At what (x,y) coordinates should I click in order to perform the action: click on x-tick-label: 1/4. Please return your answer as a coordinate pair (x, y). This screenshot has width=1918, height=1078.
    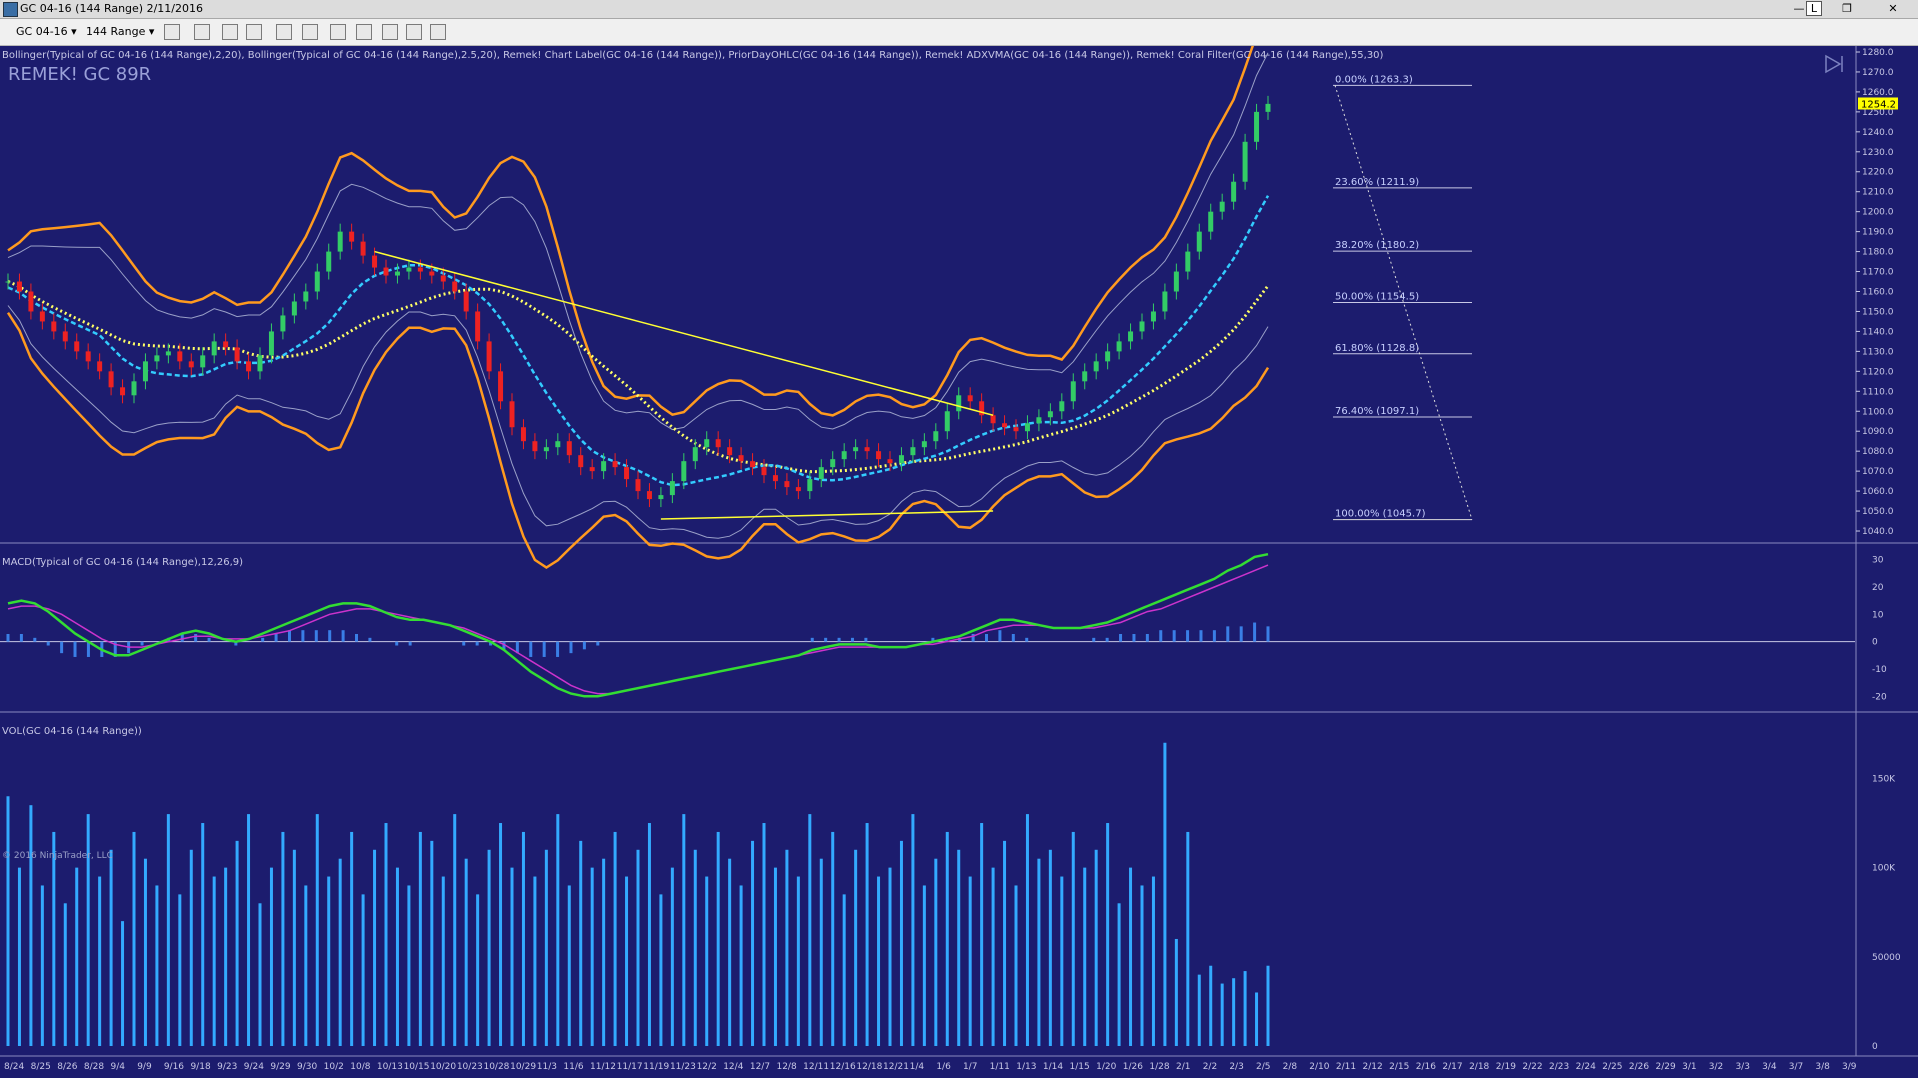
    Looking at the image, I should click on (917, 1067).